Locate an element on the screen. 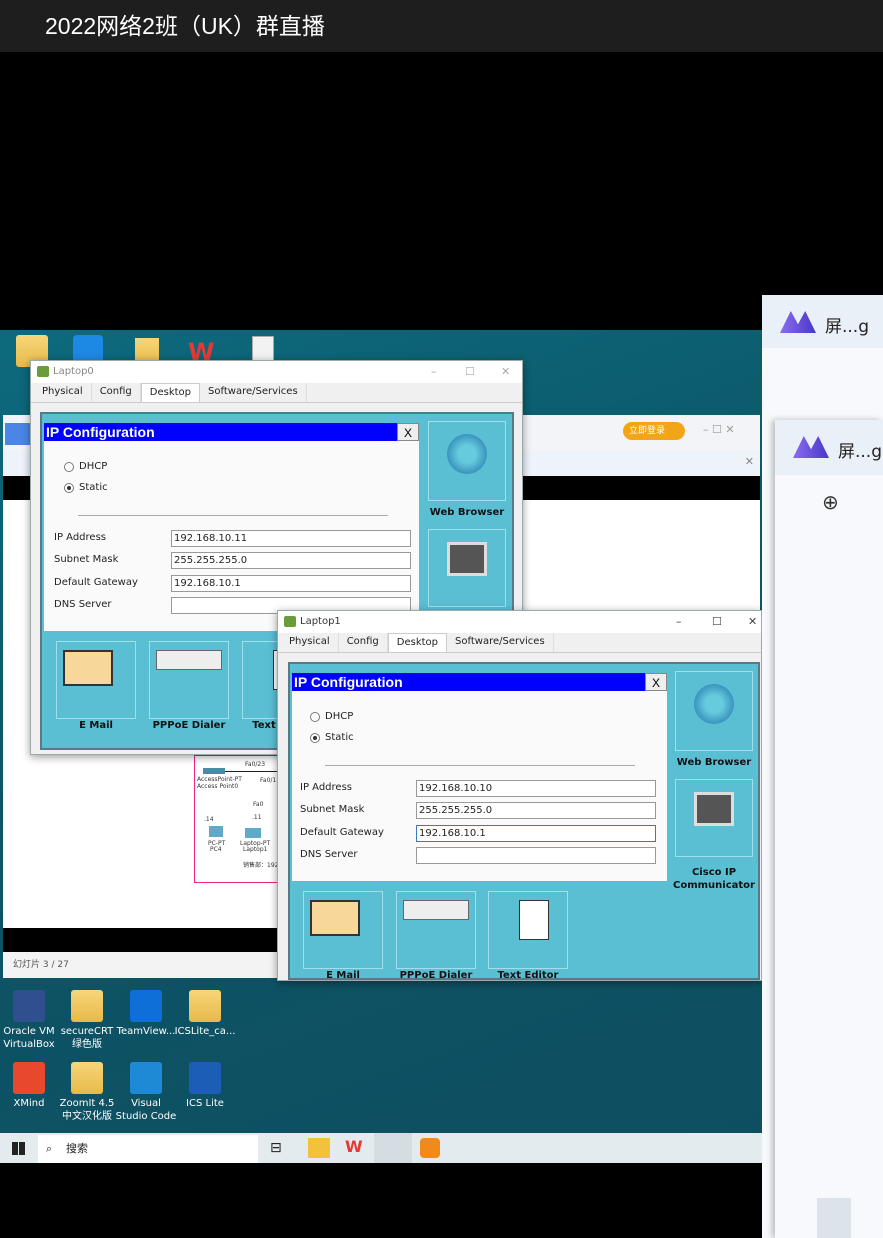 This screenshot has width=883, height=1238. vscode-icon is located at coordinates (146, 1078).